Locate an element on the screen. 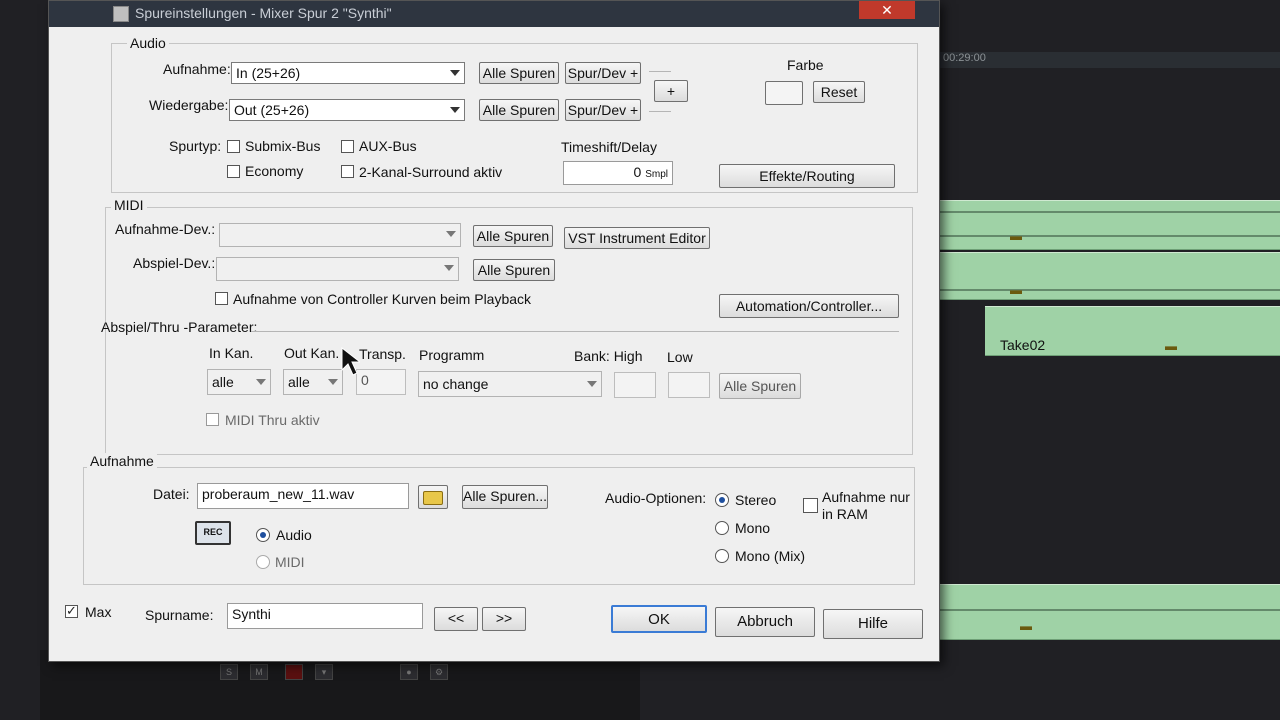 The image size is (1280, 720). audio-optionen-label: Audio-Optionen: is located at coordinates (656, 498).